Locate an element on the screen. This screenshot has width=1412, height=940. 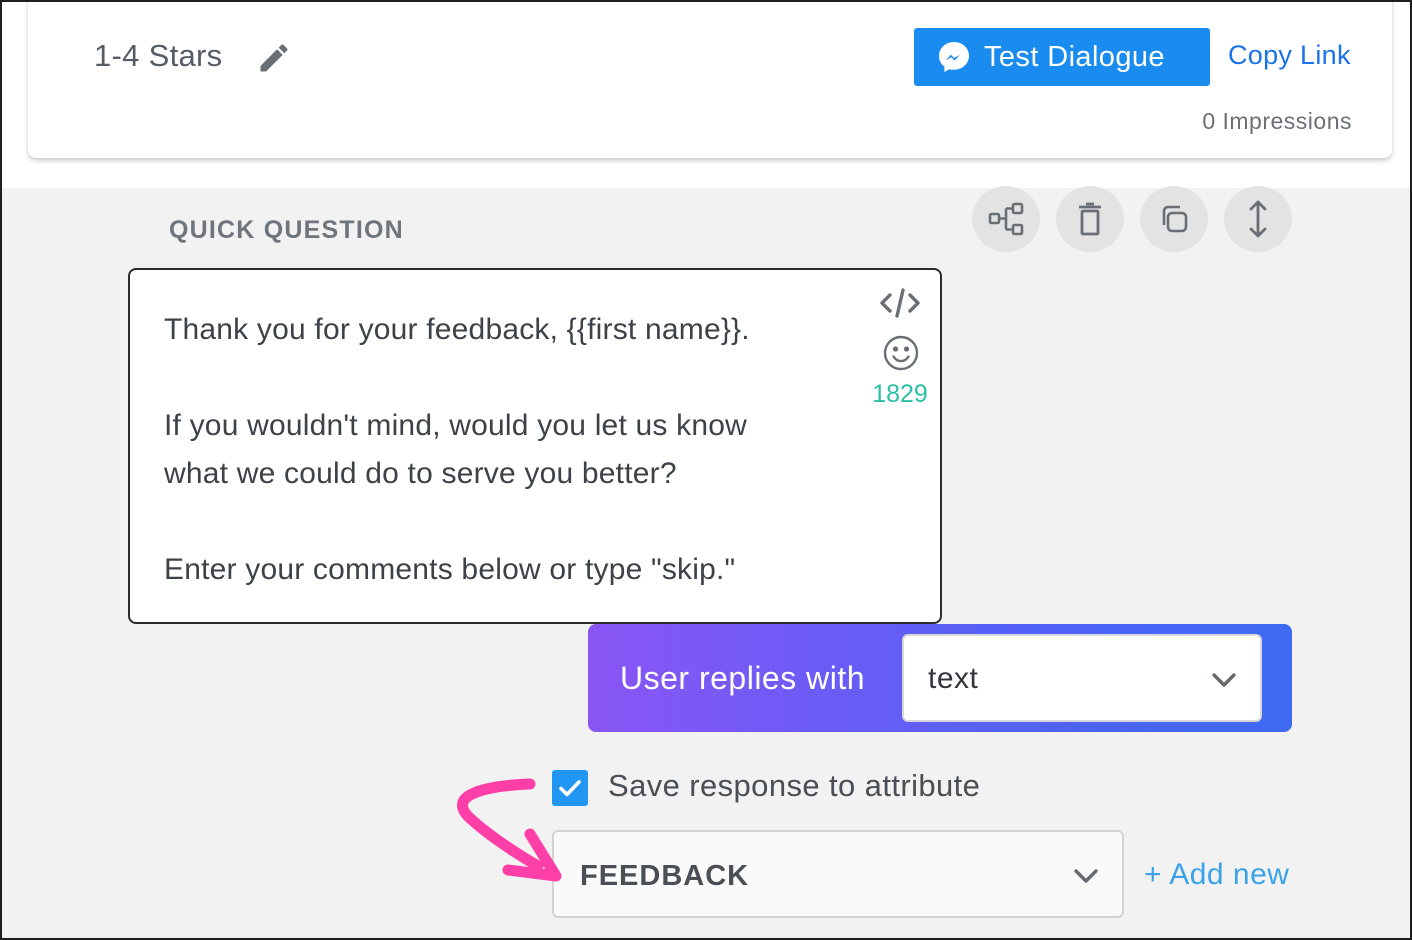
character-count: 1829 is located at coordinates (900, 394).